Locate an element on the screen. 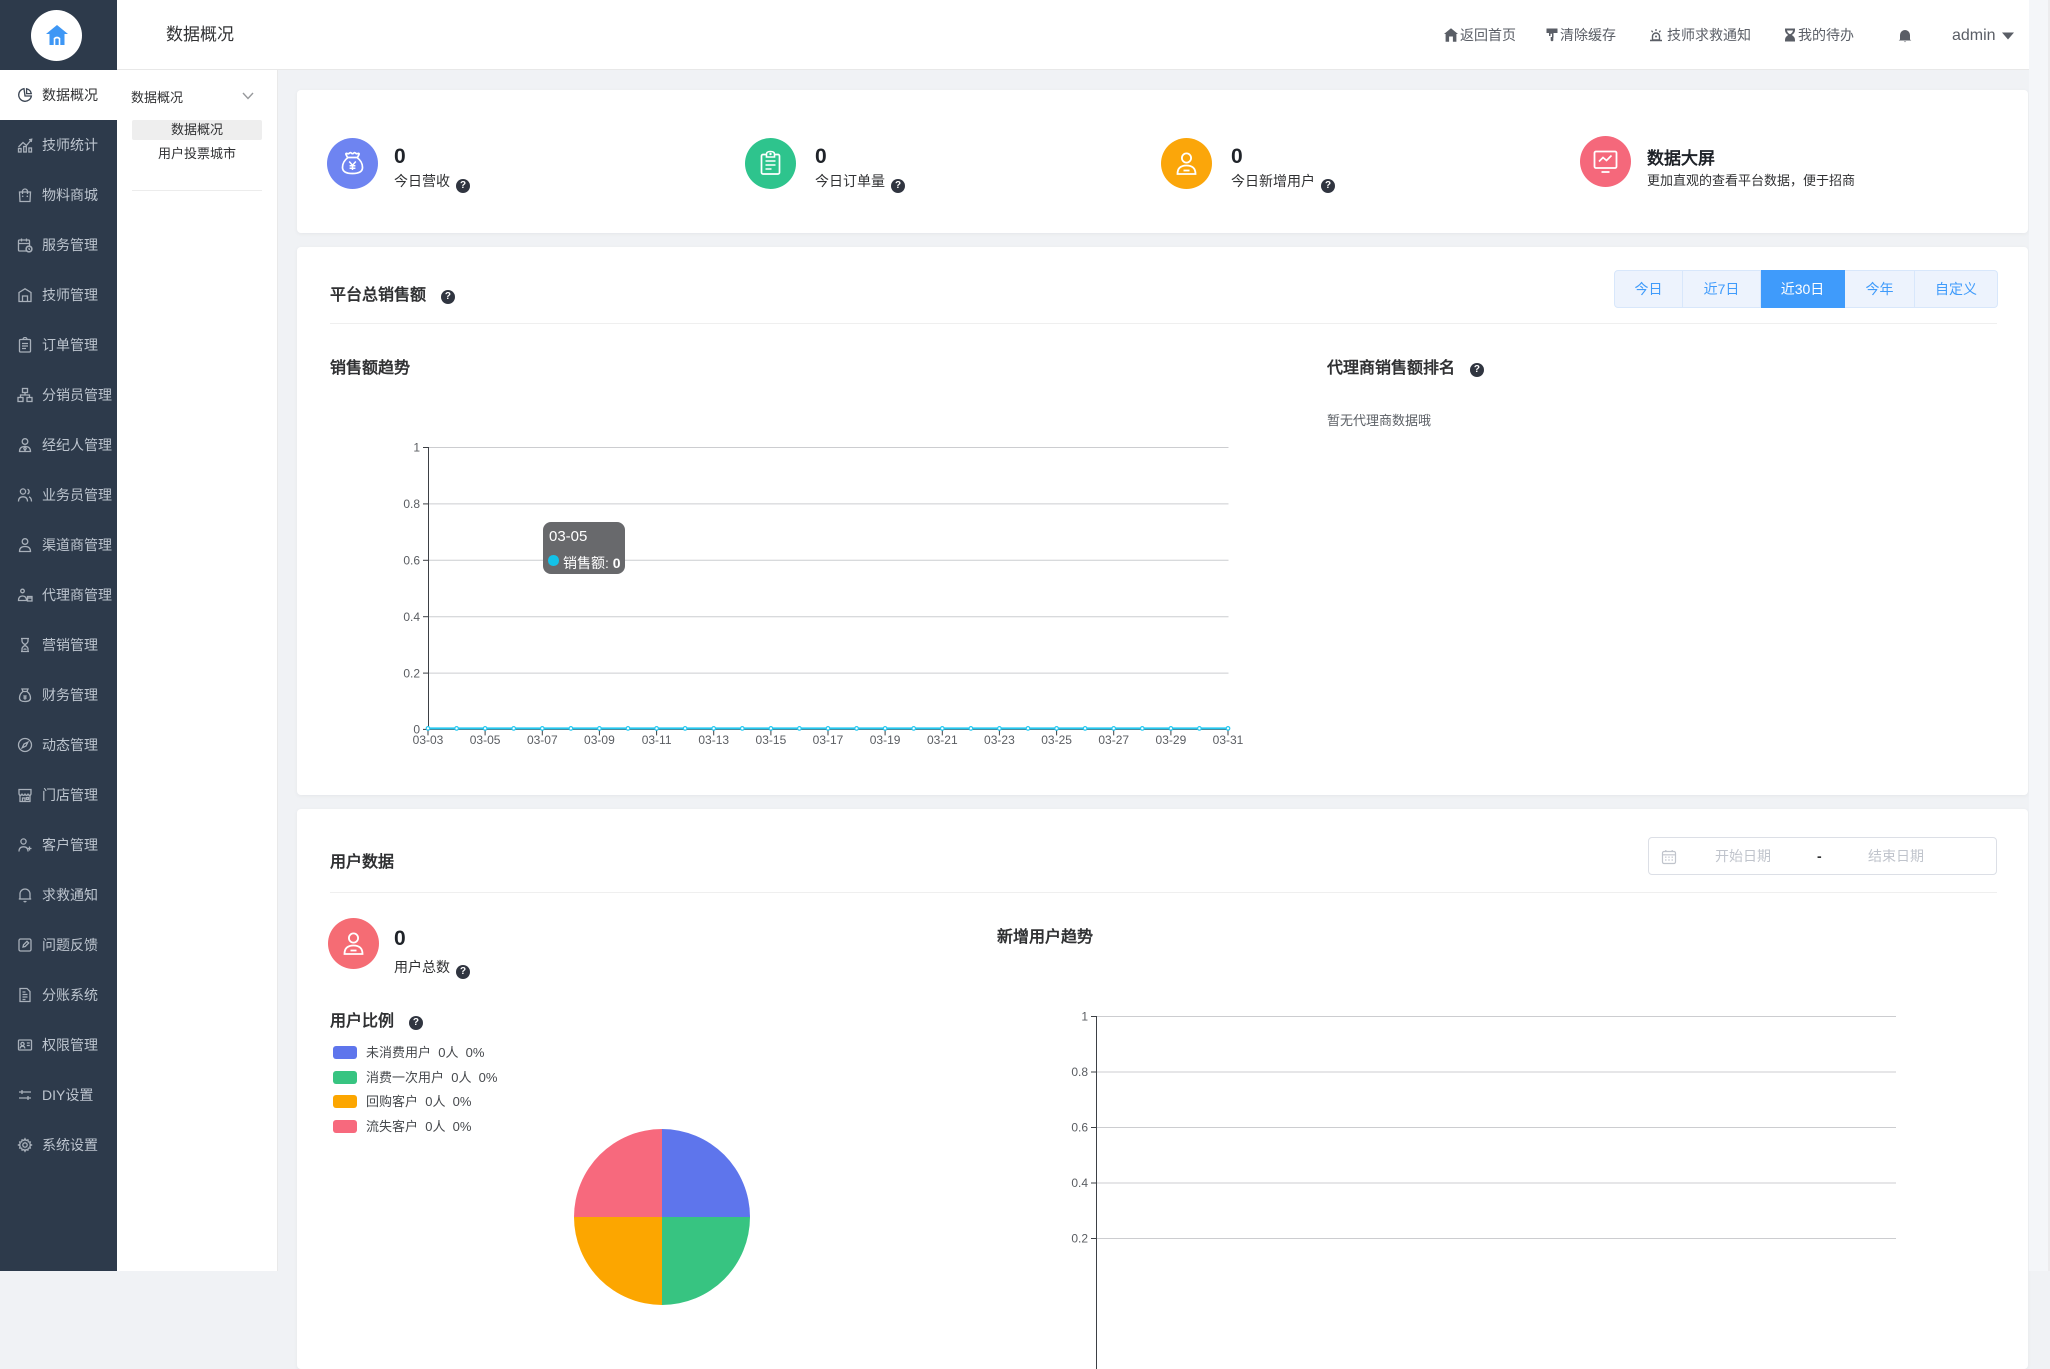 The image size is (2050, 1369). svg-text: 03-27 is located at coordinates (1113, 740).